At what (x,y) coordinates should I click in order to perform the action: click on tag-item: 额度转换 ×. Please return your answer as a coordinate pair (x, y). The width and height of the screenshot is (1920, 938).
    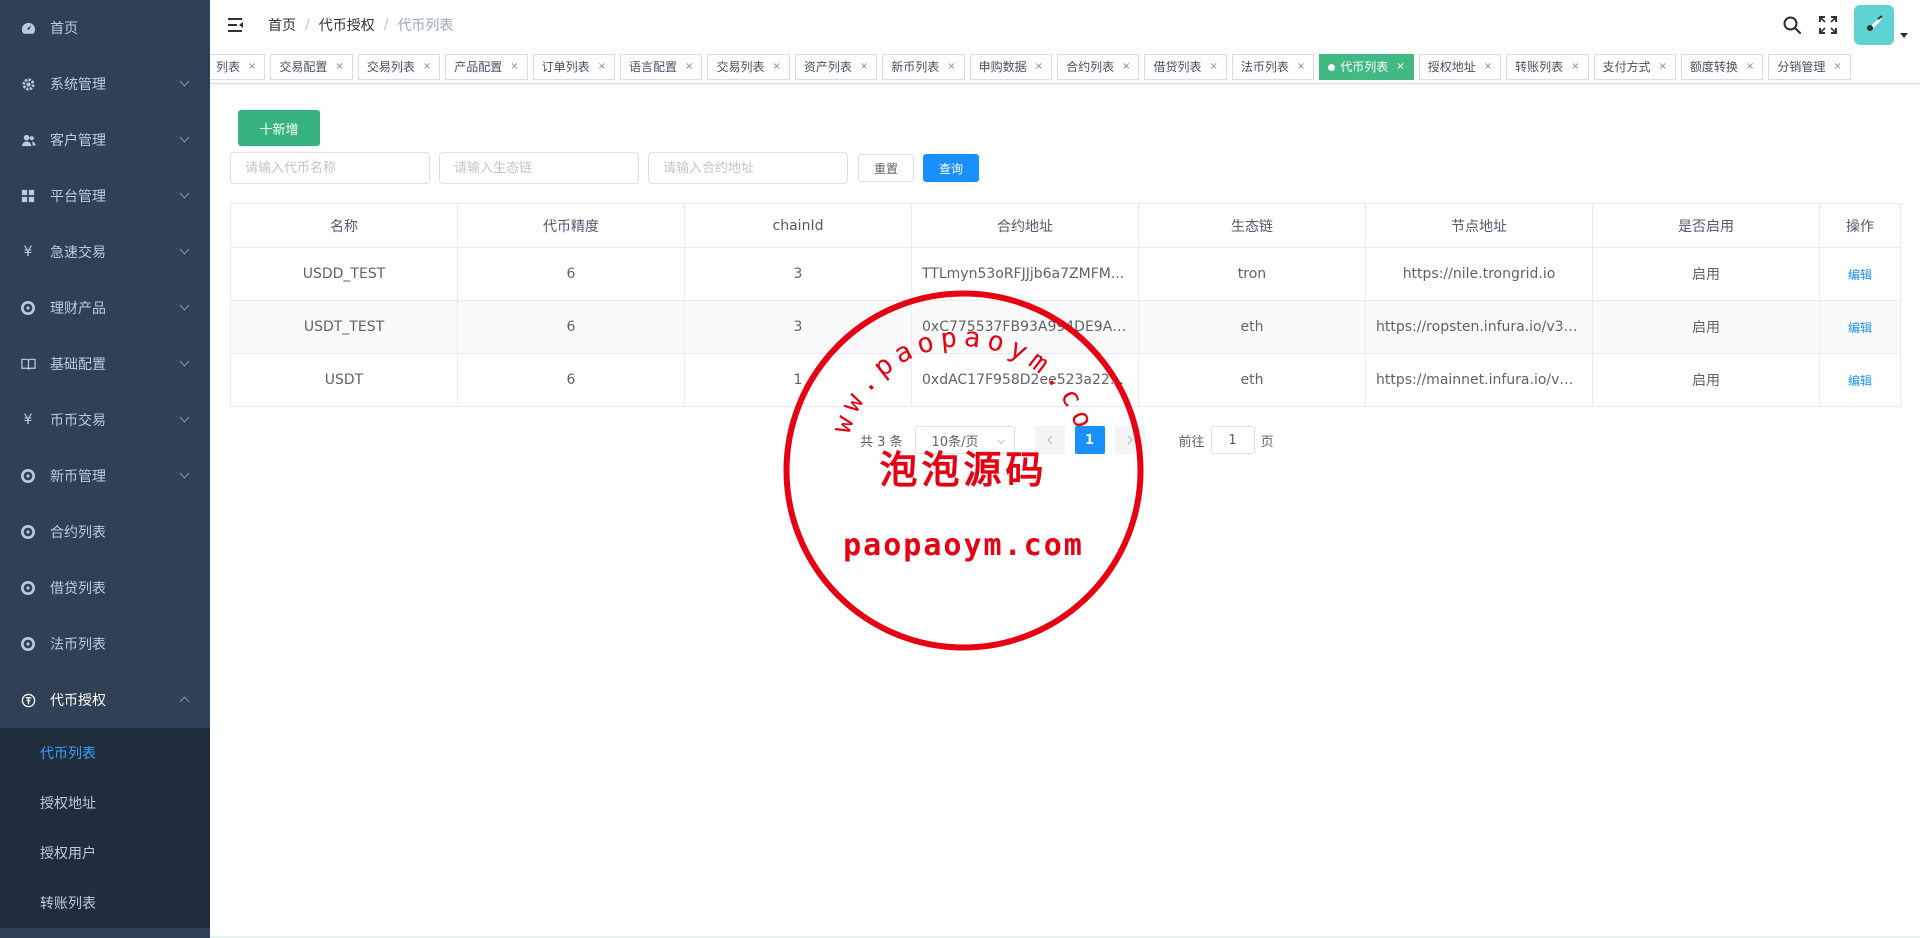
    Looking at the image, I should click on (1722, 67).